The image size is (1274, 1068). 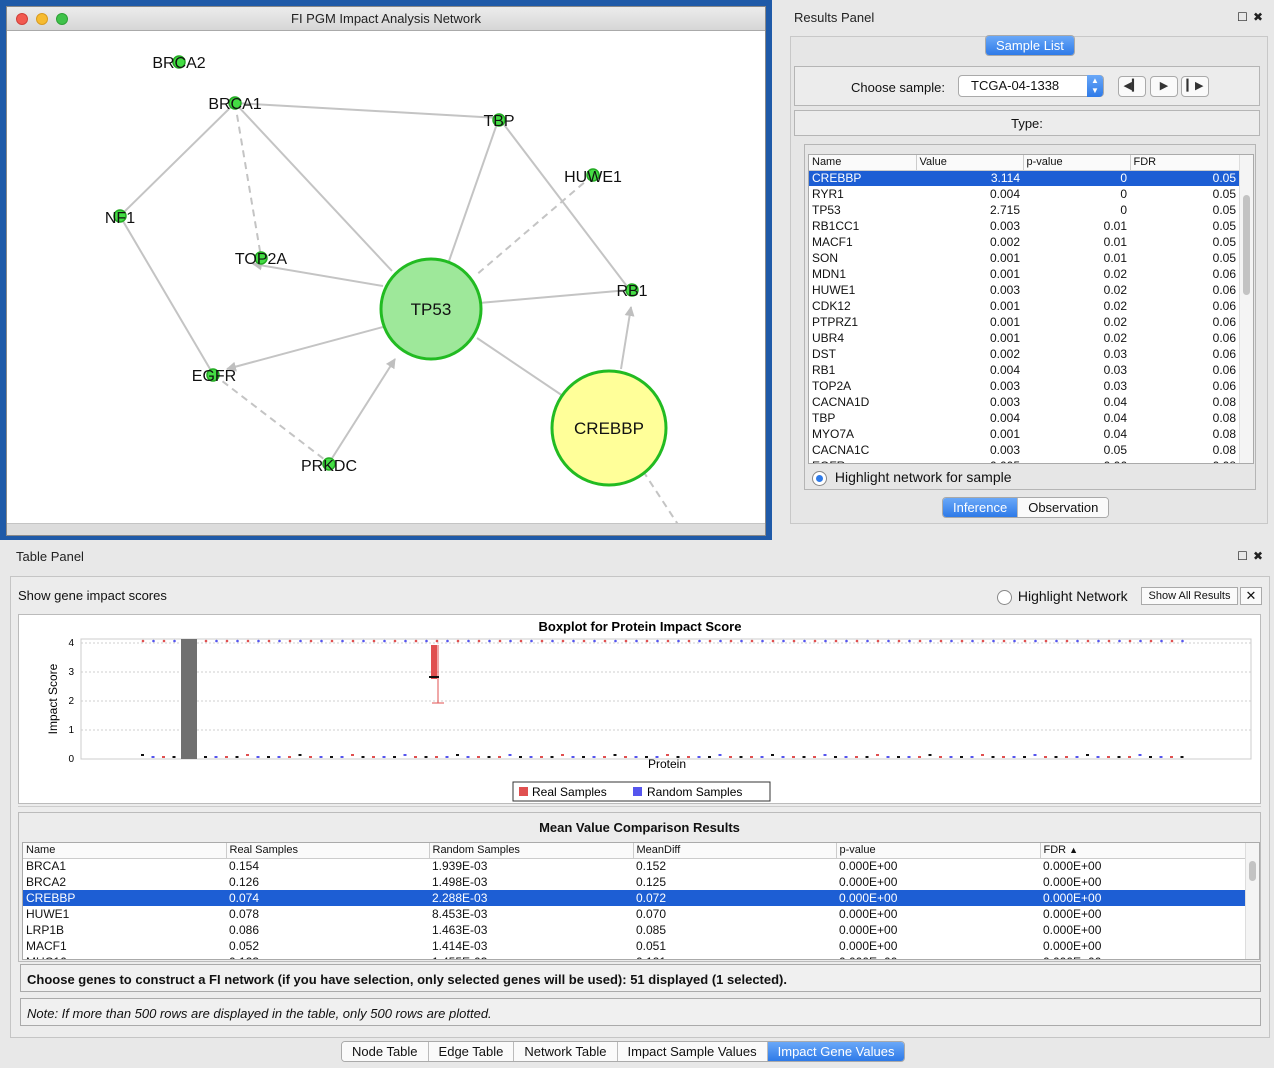 I want to click on table-row: RB1CC1 0.003 0.01 0.05, so click(x=1024, y=226).